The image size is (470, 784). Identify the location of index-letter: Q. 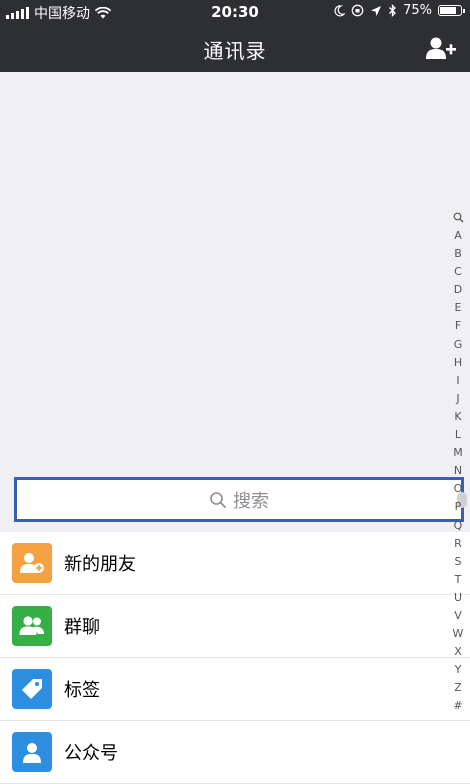
(458, 526).